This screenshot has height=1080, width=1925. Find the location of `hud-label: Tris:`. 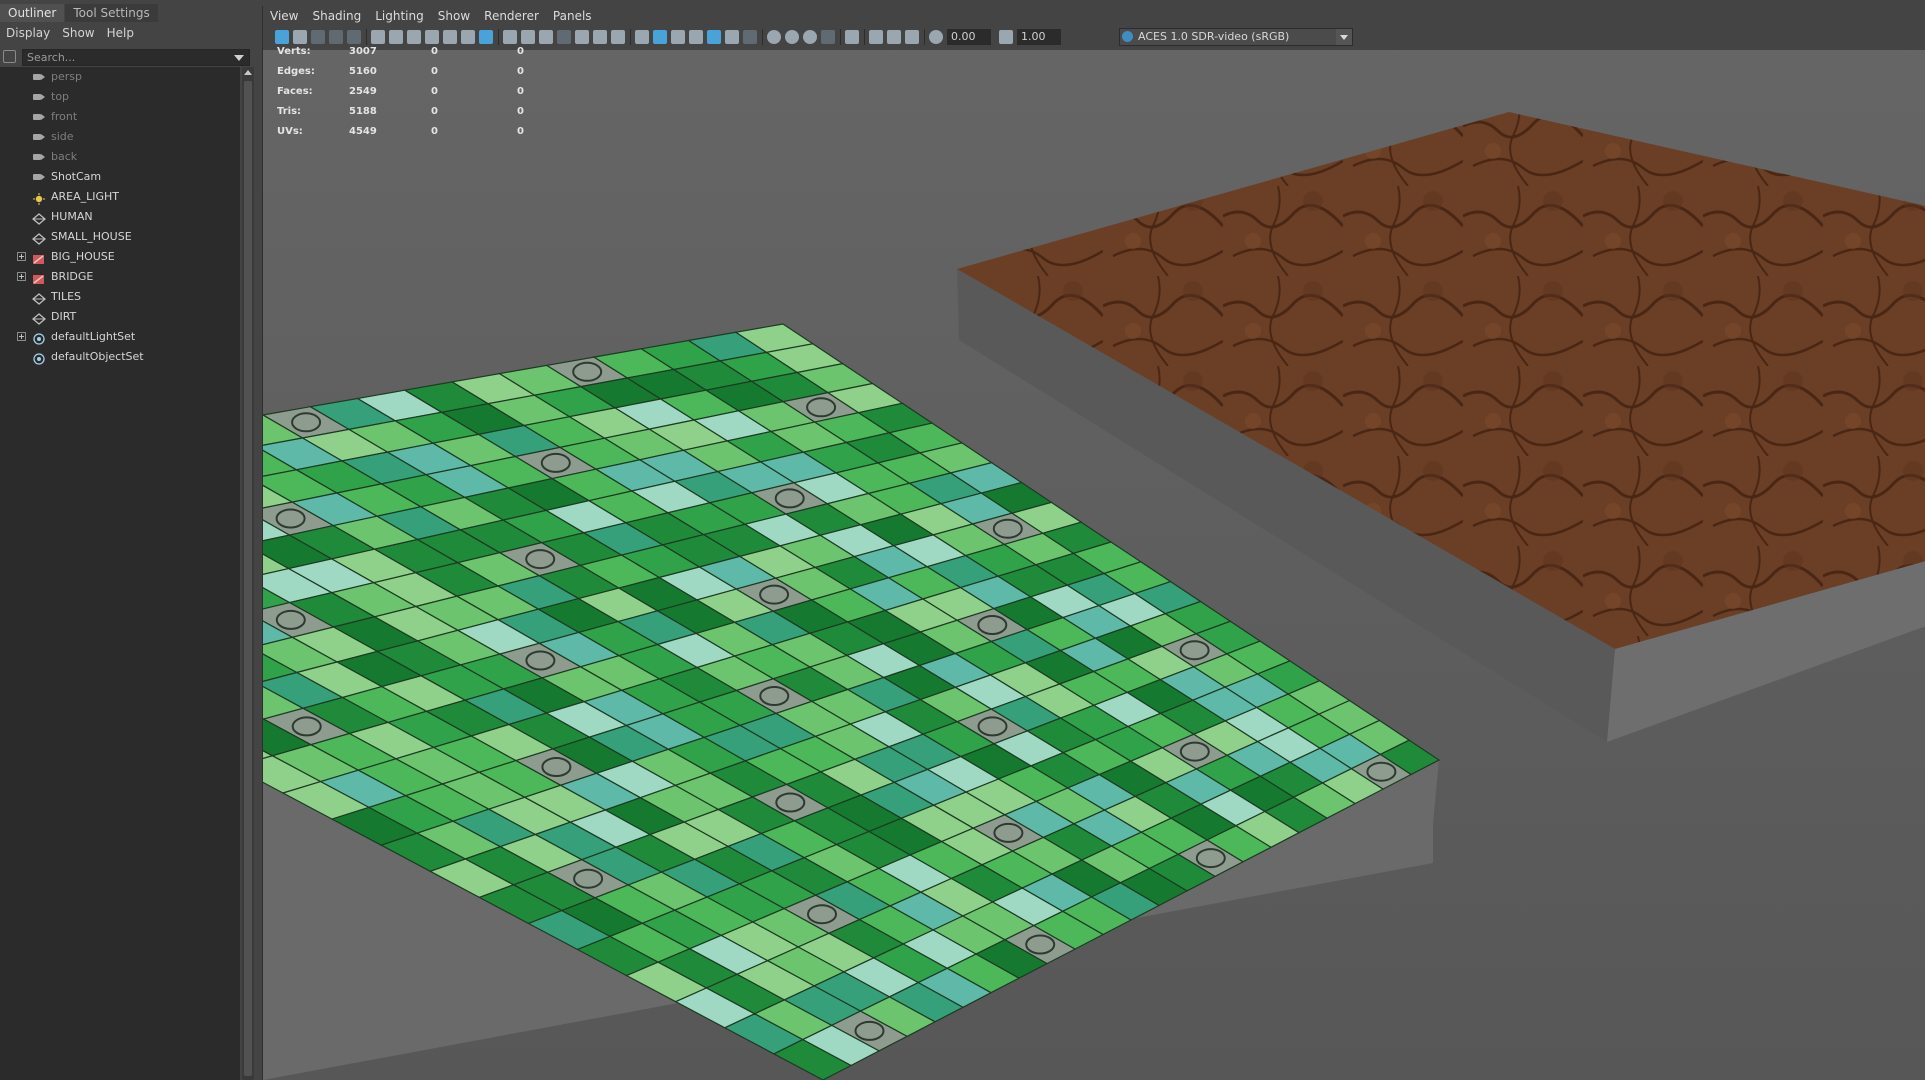

hud-label: Tris: is located at coordinates (289, 111).